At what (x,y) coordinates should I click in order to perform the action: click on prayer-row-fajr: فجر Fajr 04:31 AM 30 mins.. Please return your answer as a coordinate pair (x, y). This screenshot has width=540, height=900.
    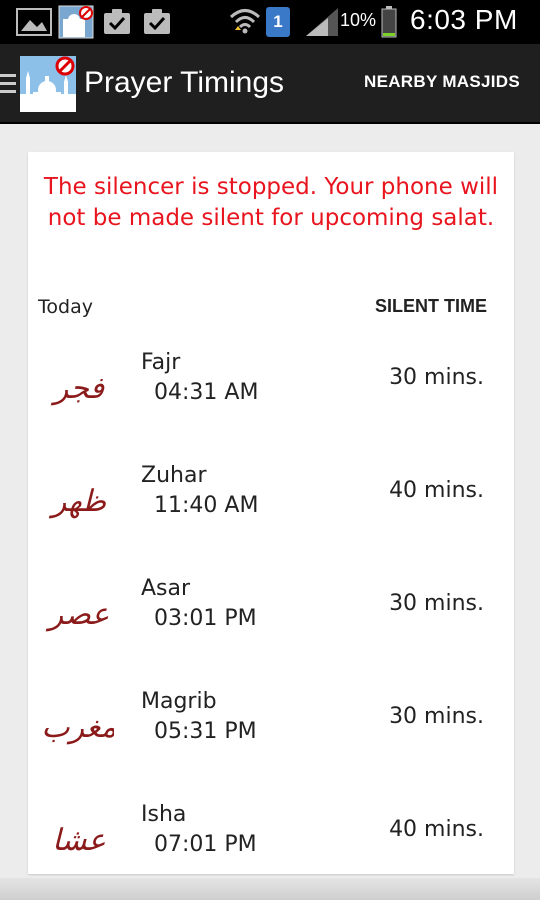
    Looking at the image, I should click on (271, 405).